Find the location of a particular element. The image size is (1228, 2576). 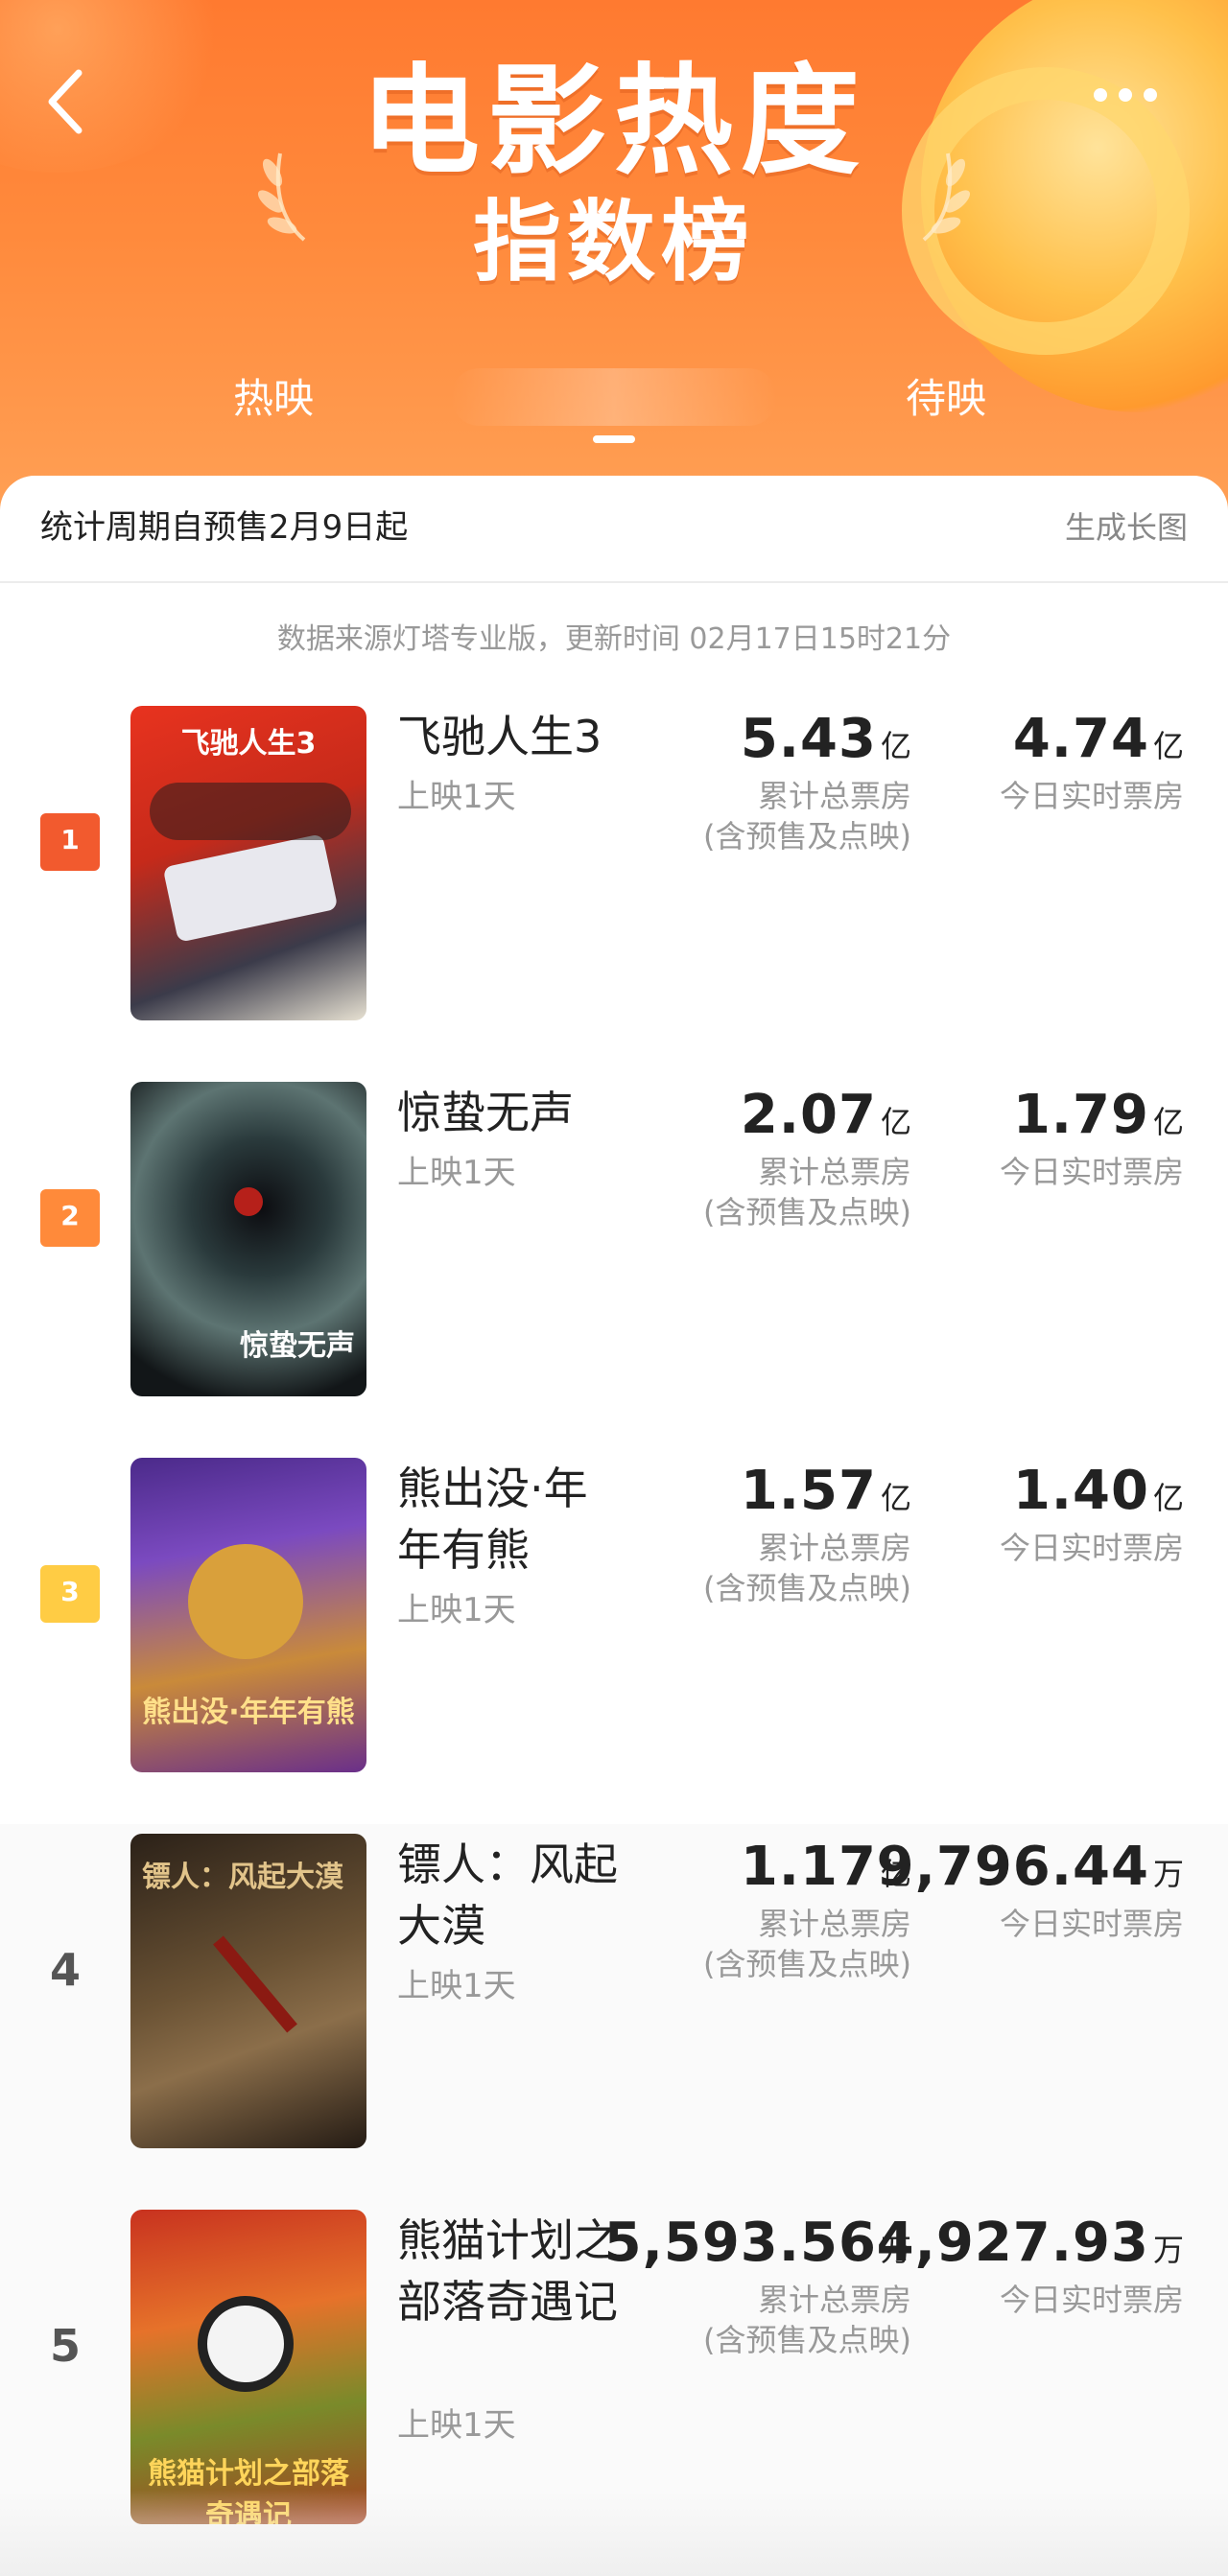

total-box-office: 5.43 亿 is located at coordinates (825, 739).